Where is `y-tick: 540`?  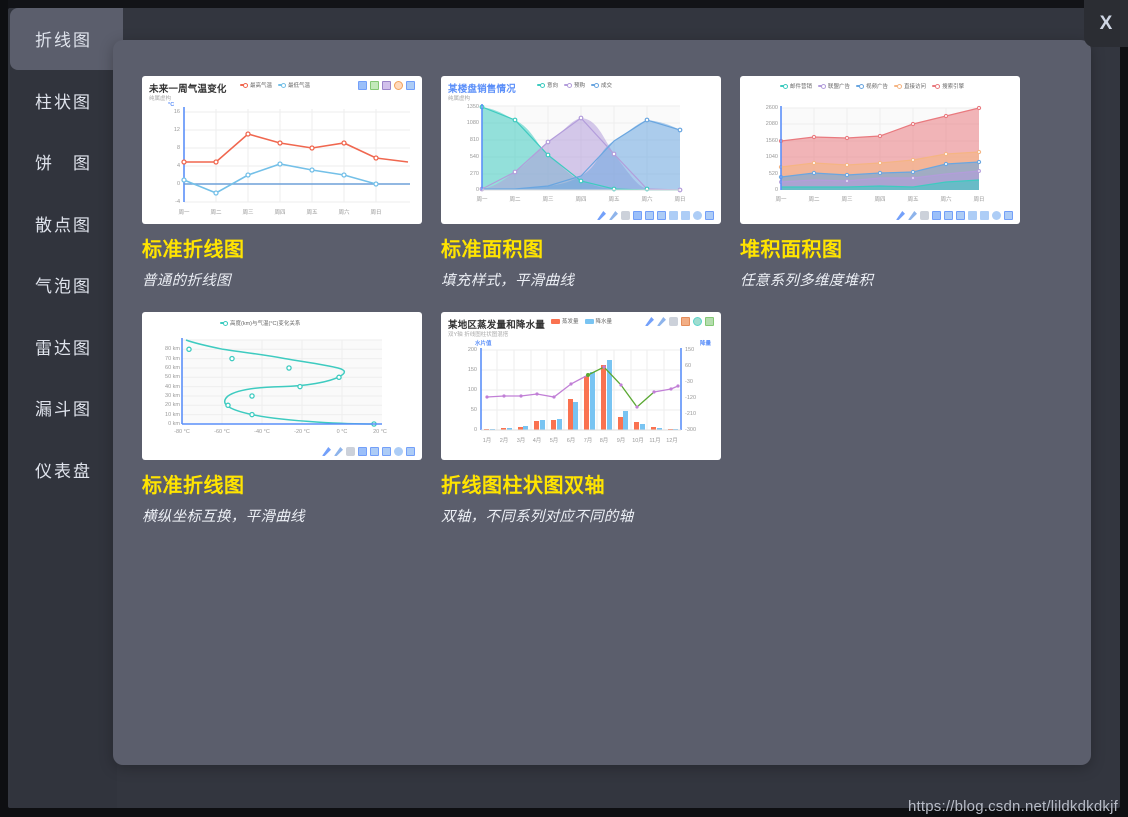 y-tick: 540 is located at coordinates (474, 157).